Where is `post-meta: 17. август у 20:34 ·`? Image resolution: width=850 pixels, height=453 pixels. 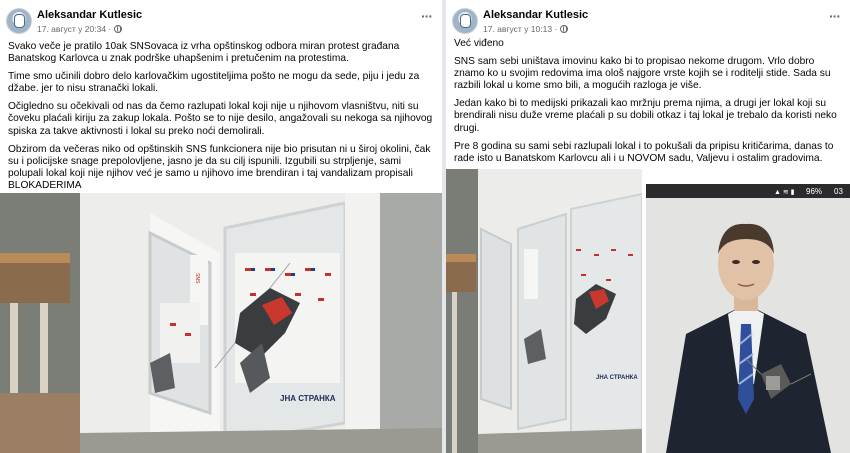
post-meta: 17. август у 20:34 · is located at coordinates (80, 29).